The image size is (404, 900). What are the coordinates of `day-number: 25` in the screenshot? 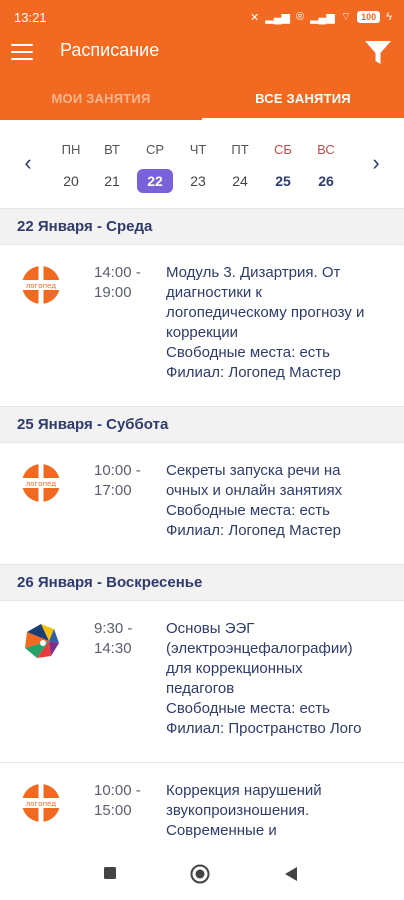 It's located at (283, 181).